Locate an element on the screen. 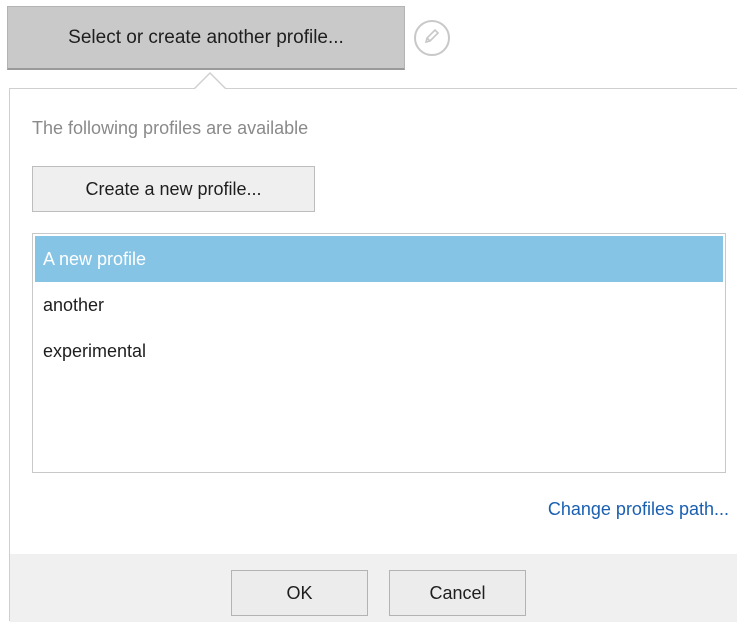 Image resolution: width=737 pixels, height=622 pixels. profile-list-item: experimental is located at coordinates (379, 351).